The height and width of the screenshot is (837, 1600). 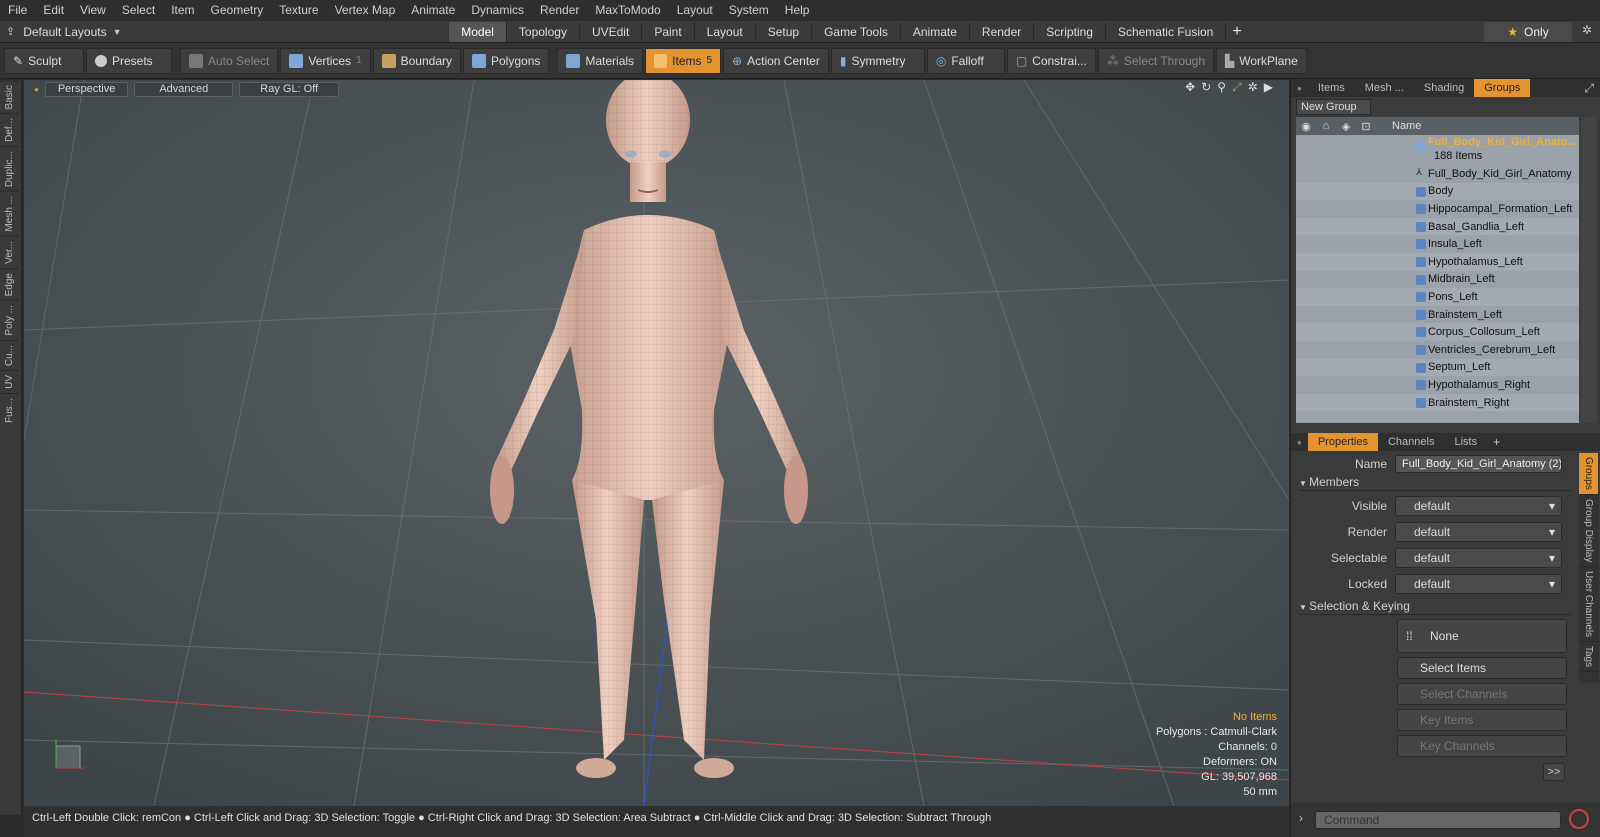 What do you see at coordinates (229, 60) in the screenshot?
I see `auto-select-button: Auto Select` at bounding box center [229, 60].